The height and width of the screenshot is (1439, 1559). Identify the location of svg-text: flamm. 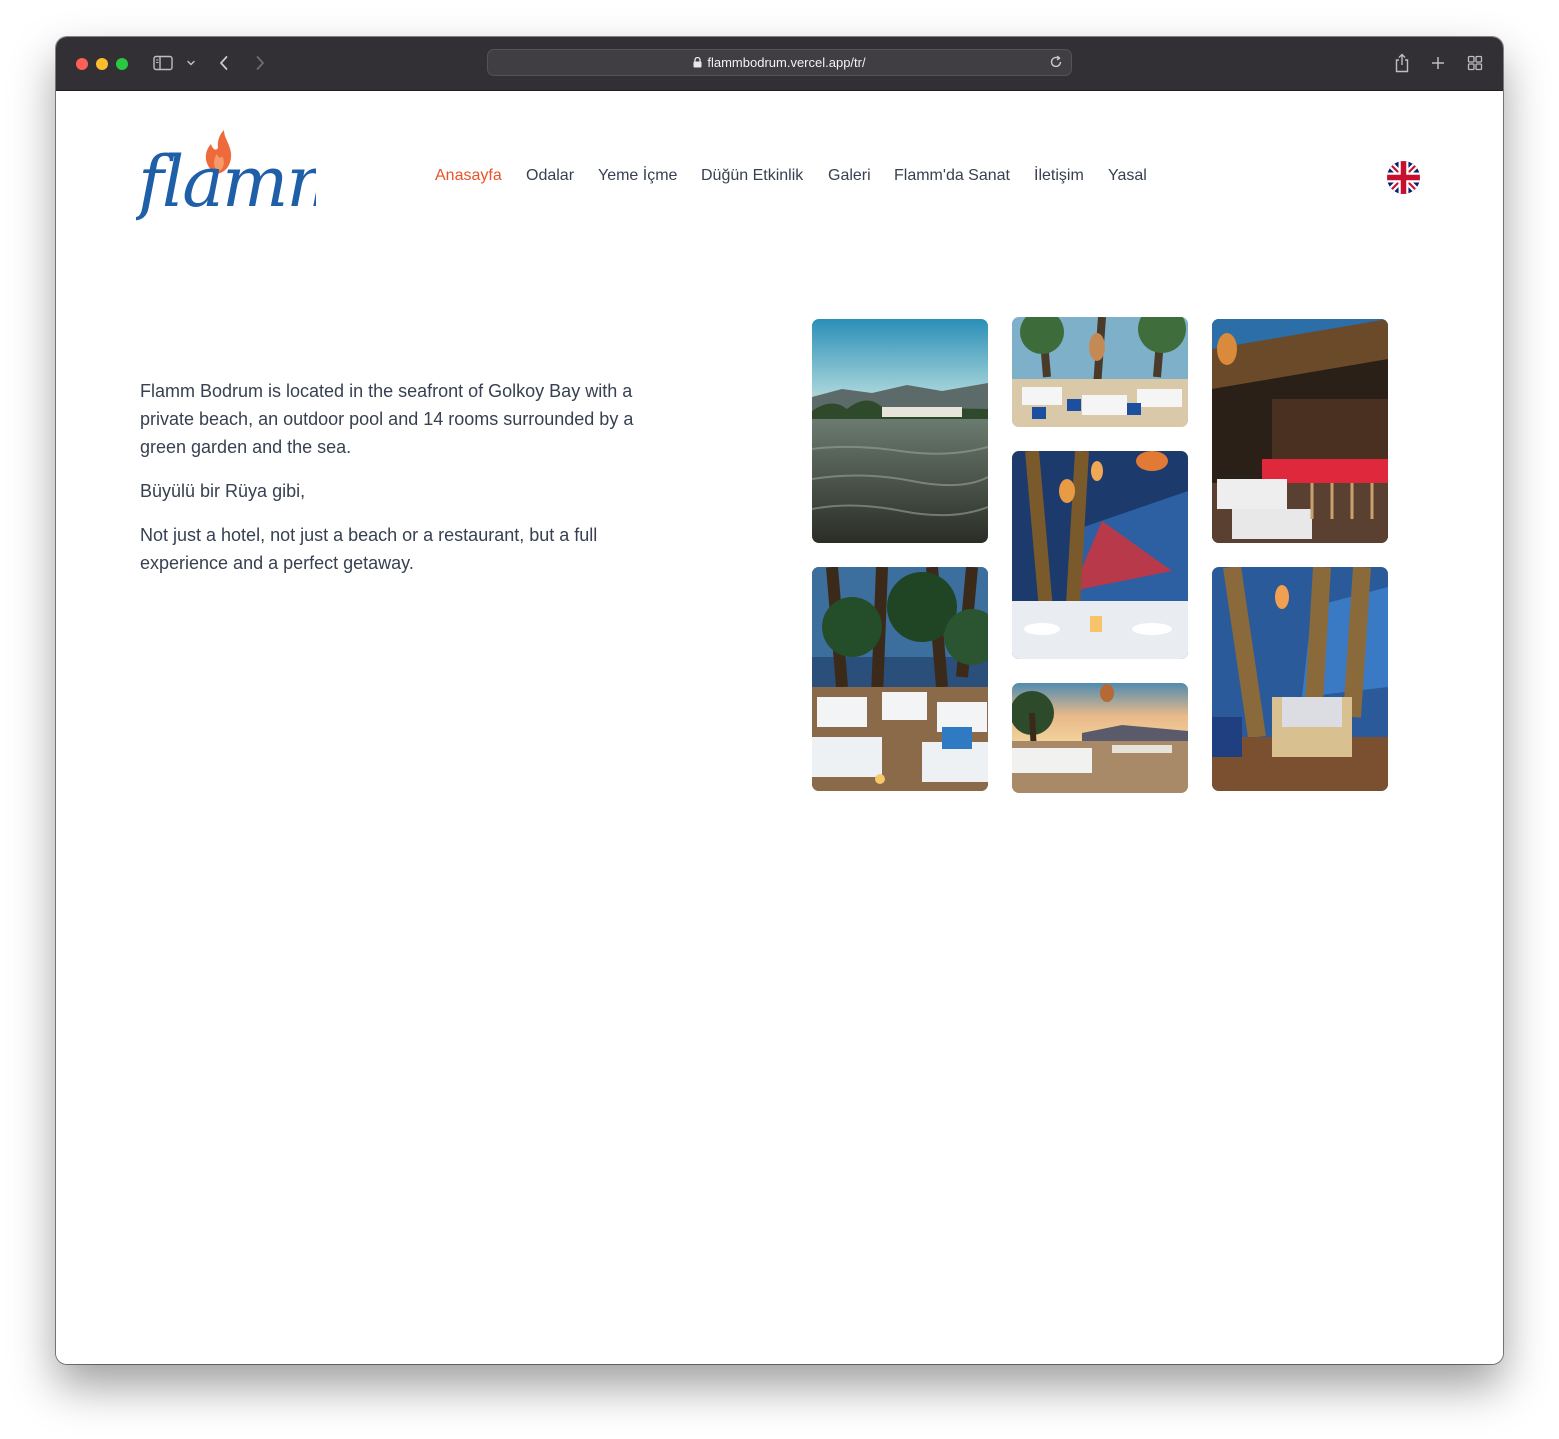
(226, 182).